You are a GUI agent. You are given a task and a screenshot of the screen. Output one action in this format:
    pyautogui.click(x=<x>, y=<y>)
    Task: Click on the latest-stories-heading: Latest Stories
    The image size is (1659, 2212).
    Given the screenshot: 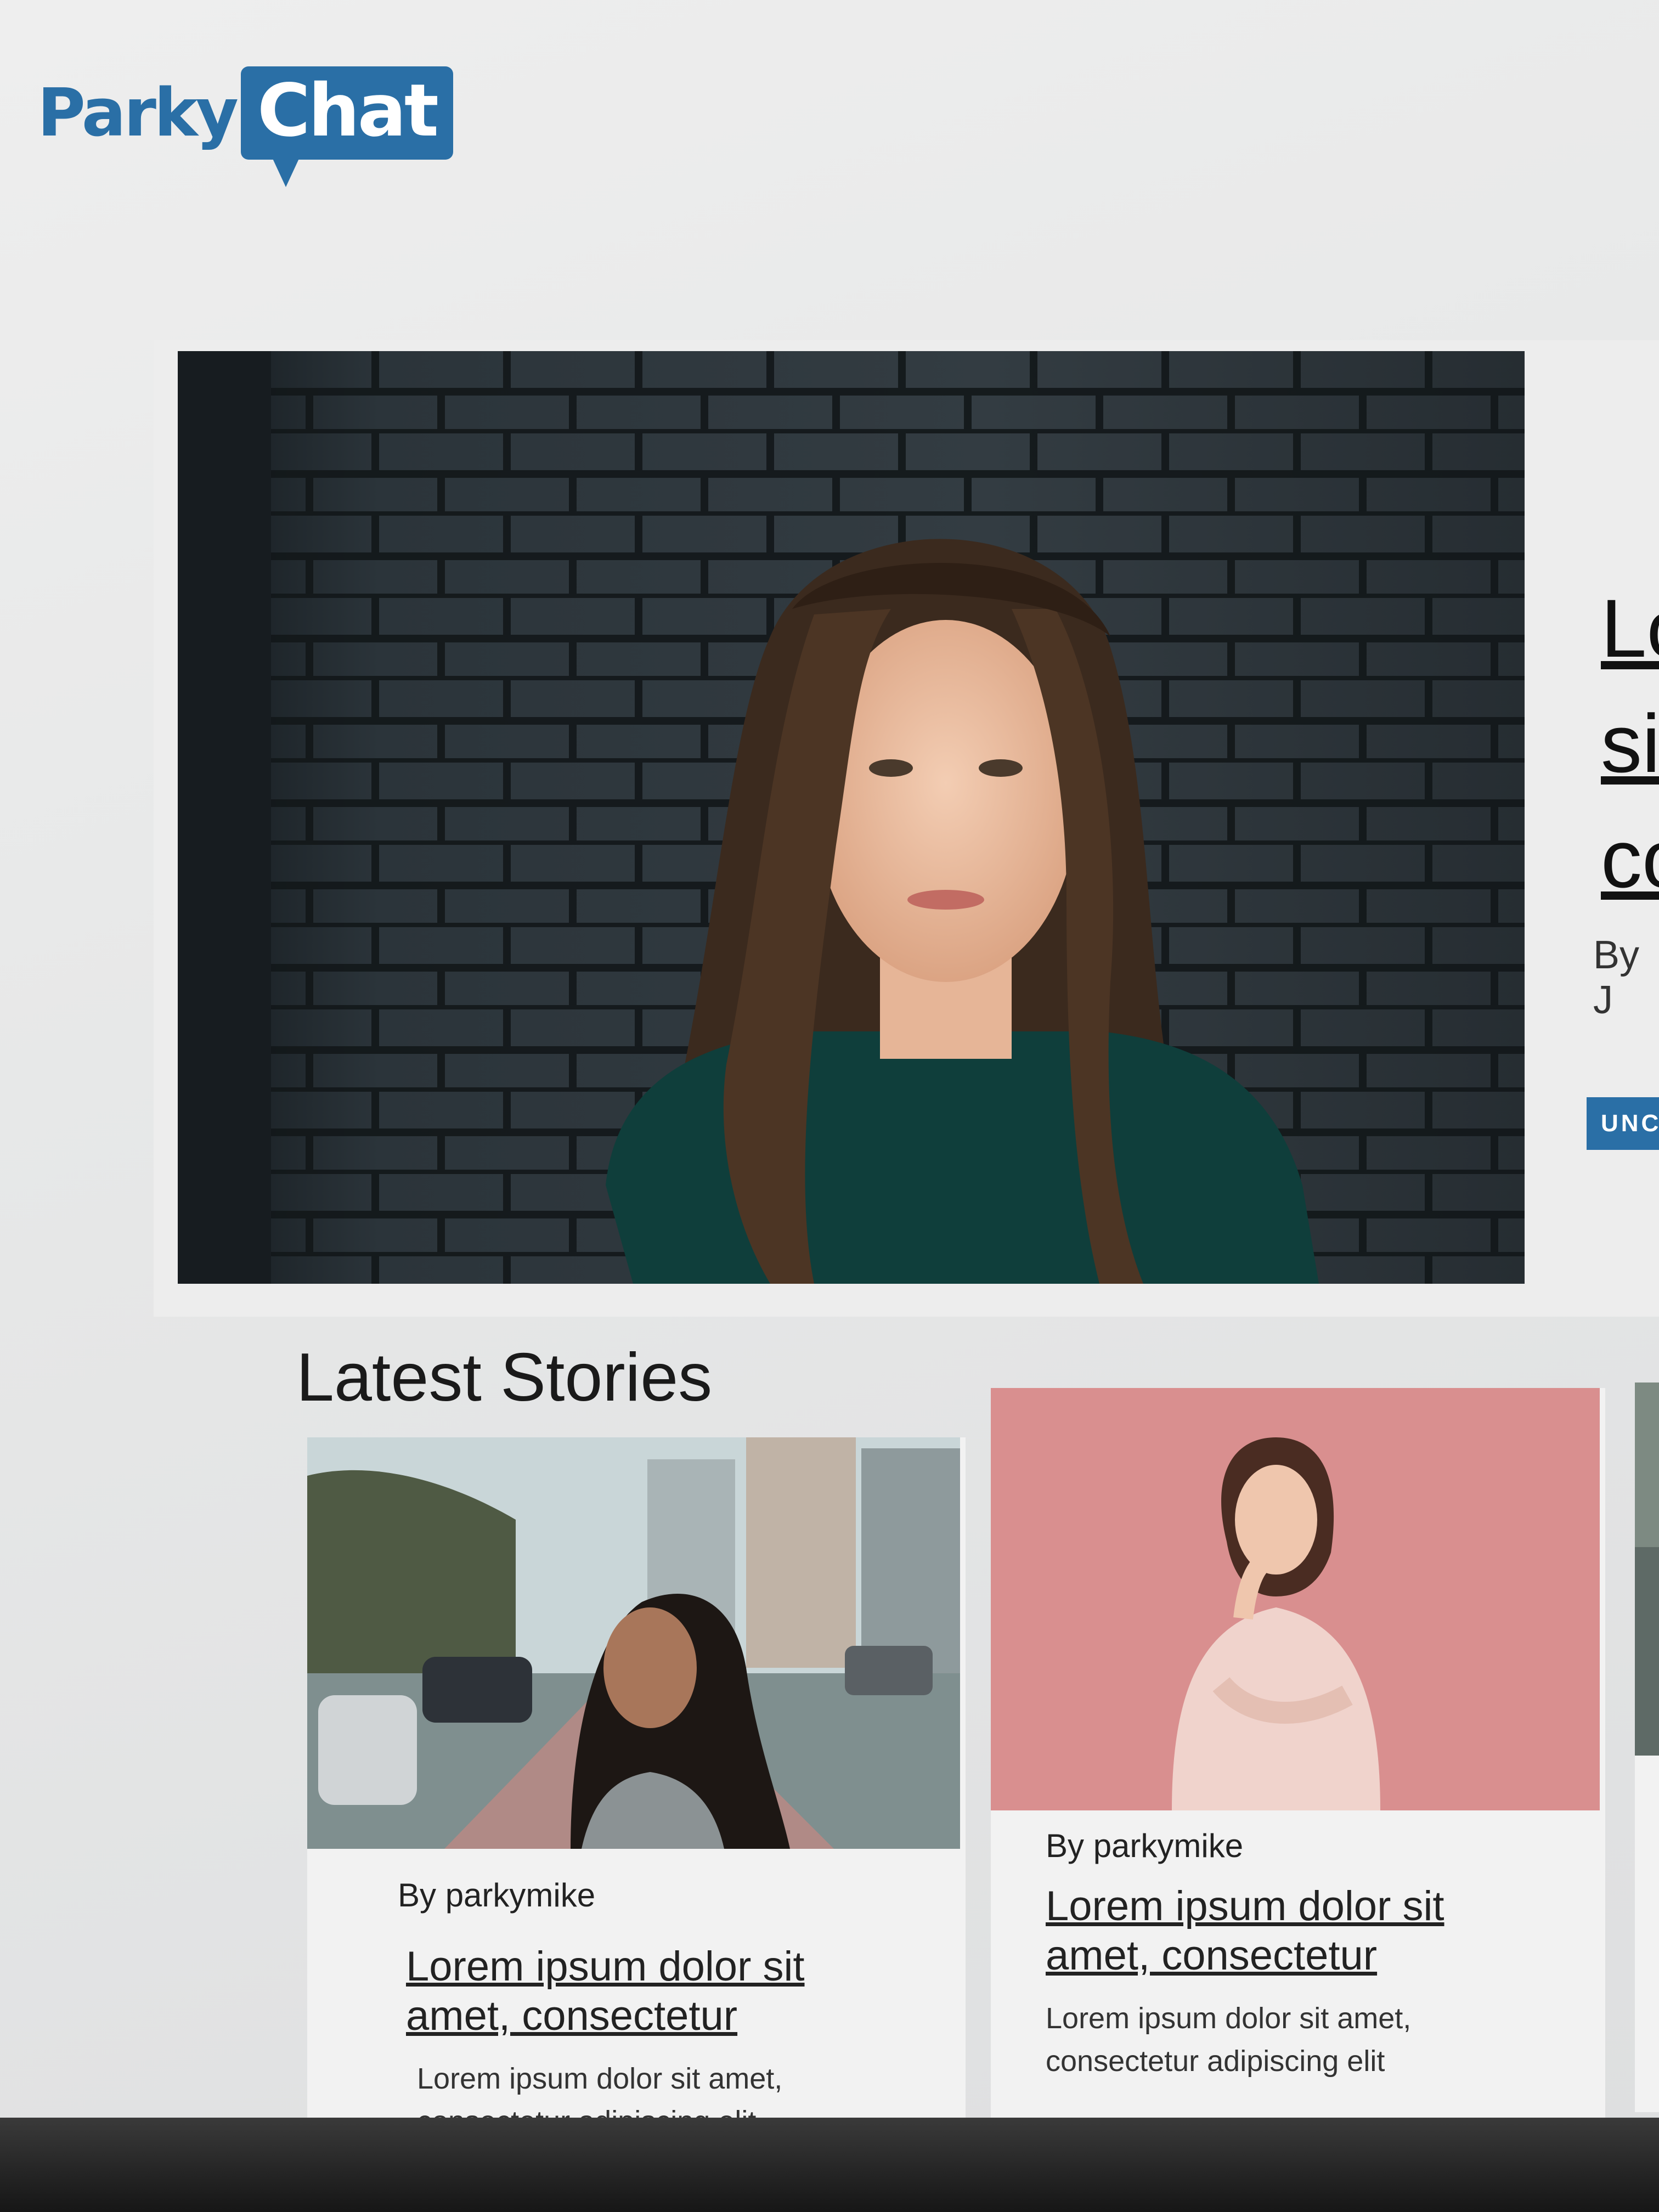 What is the action you would take?
    pyautogui.click(x=504, y=1377)
    